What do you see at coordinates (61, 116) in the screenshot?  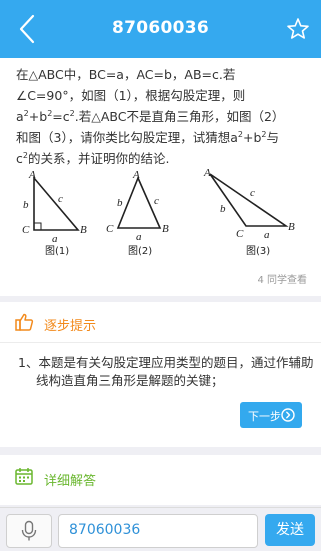 I see `math-var: =c` at bounding box center [61, 116].